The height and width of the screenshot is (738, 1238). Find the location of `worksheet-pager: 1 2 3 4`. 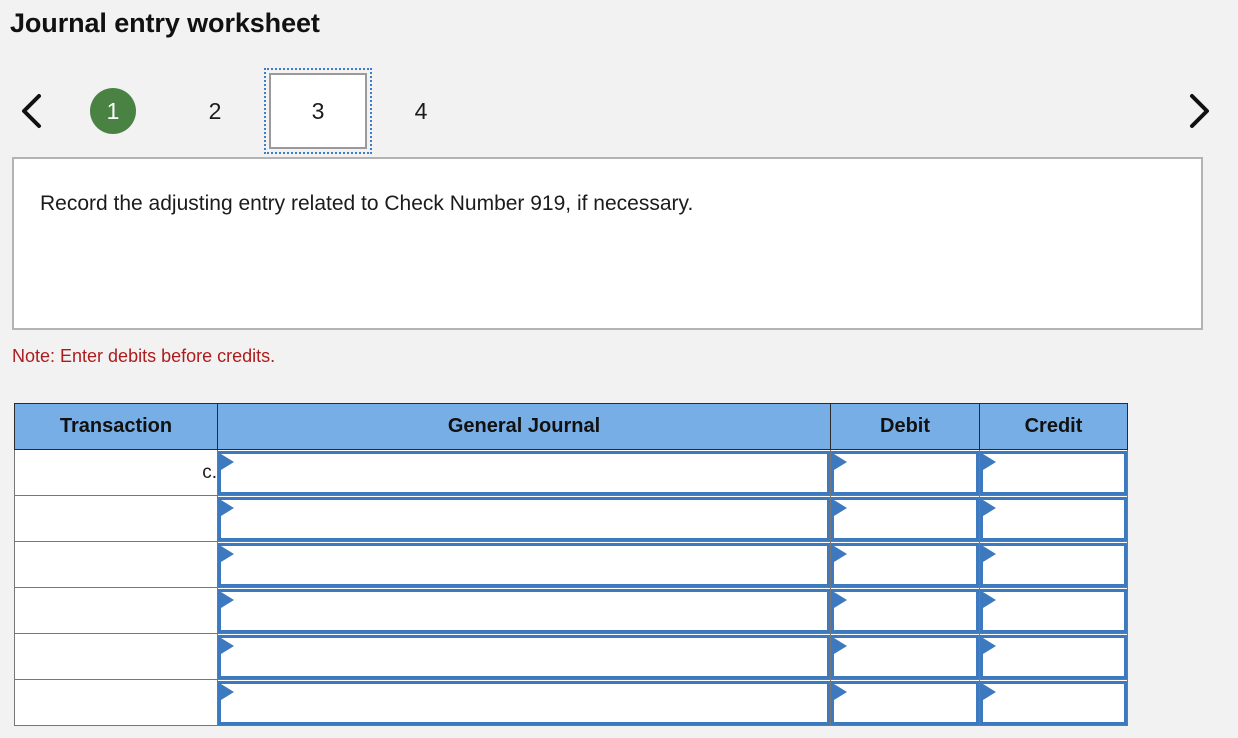

worksheet-pager: 1 2 3 4 is located at coordinates (619, 111).